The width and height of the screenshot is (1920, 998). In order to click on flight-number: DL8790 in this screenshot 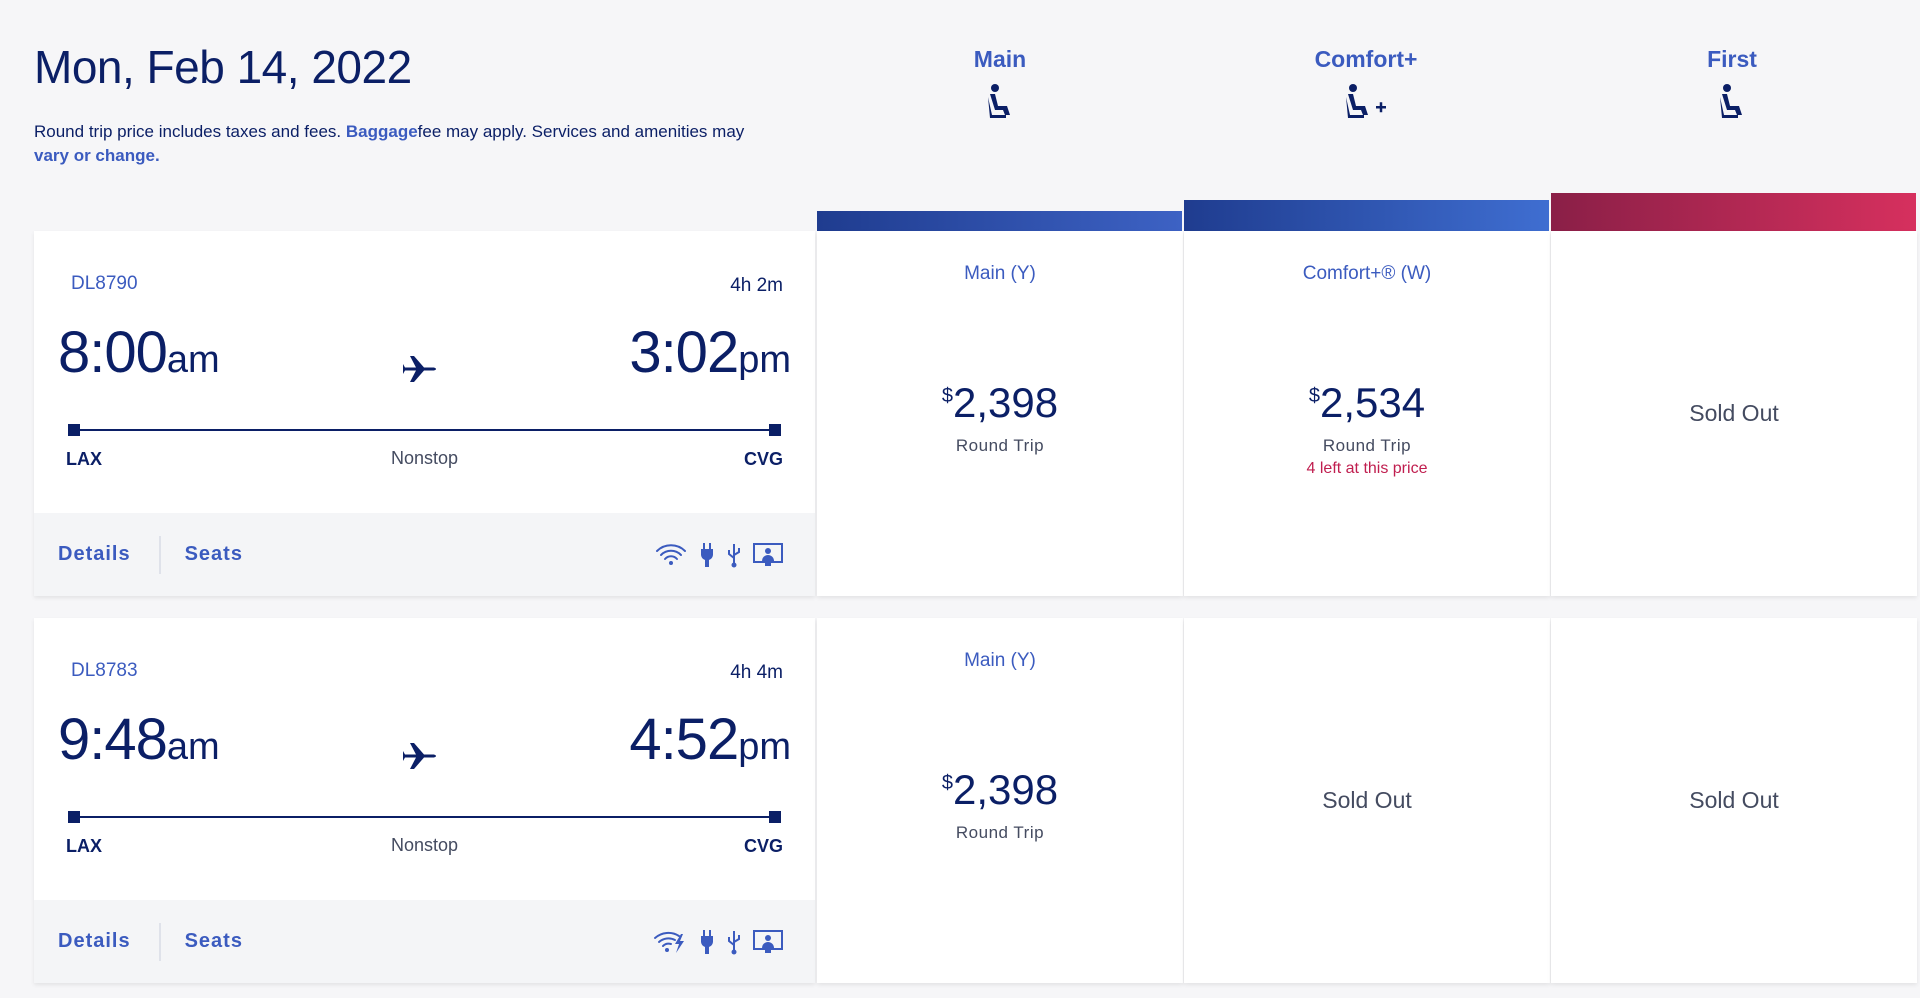, I will do `click(104, 284)`.